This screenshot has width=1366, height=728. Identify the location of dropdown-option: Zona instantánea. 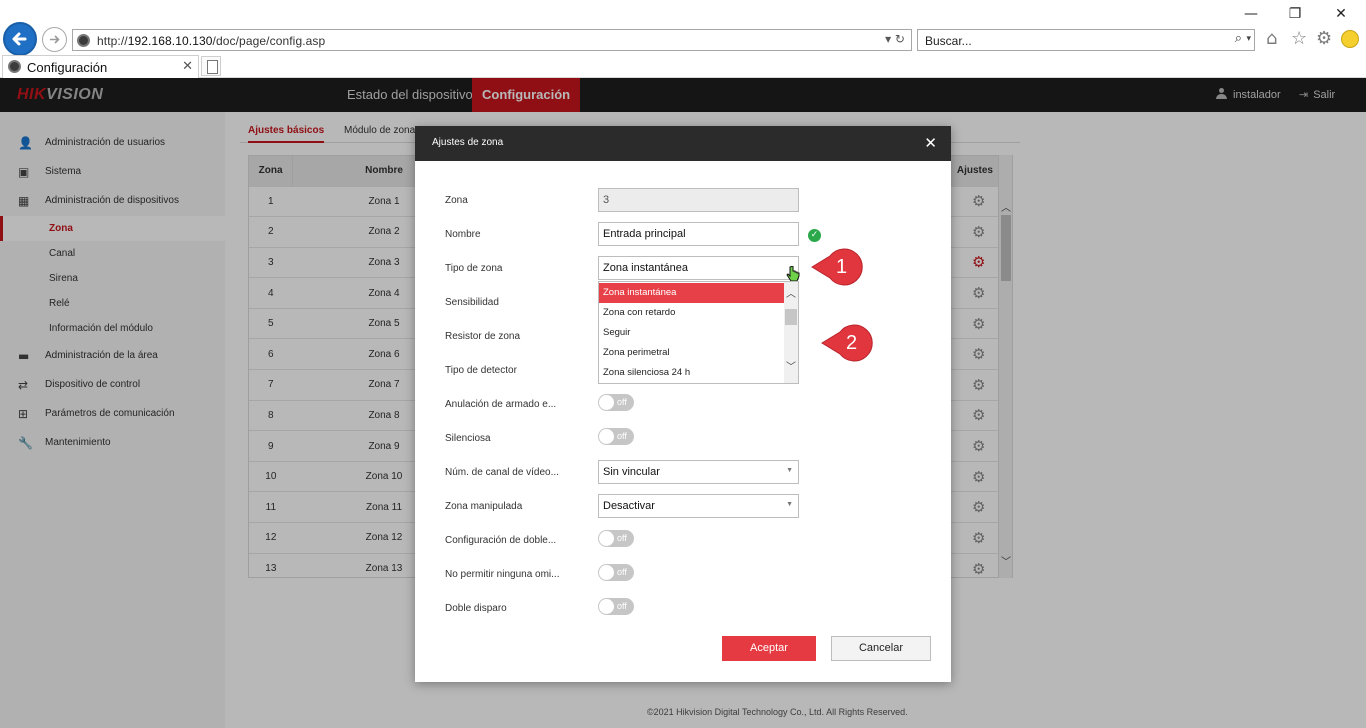
(691, 293).